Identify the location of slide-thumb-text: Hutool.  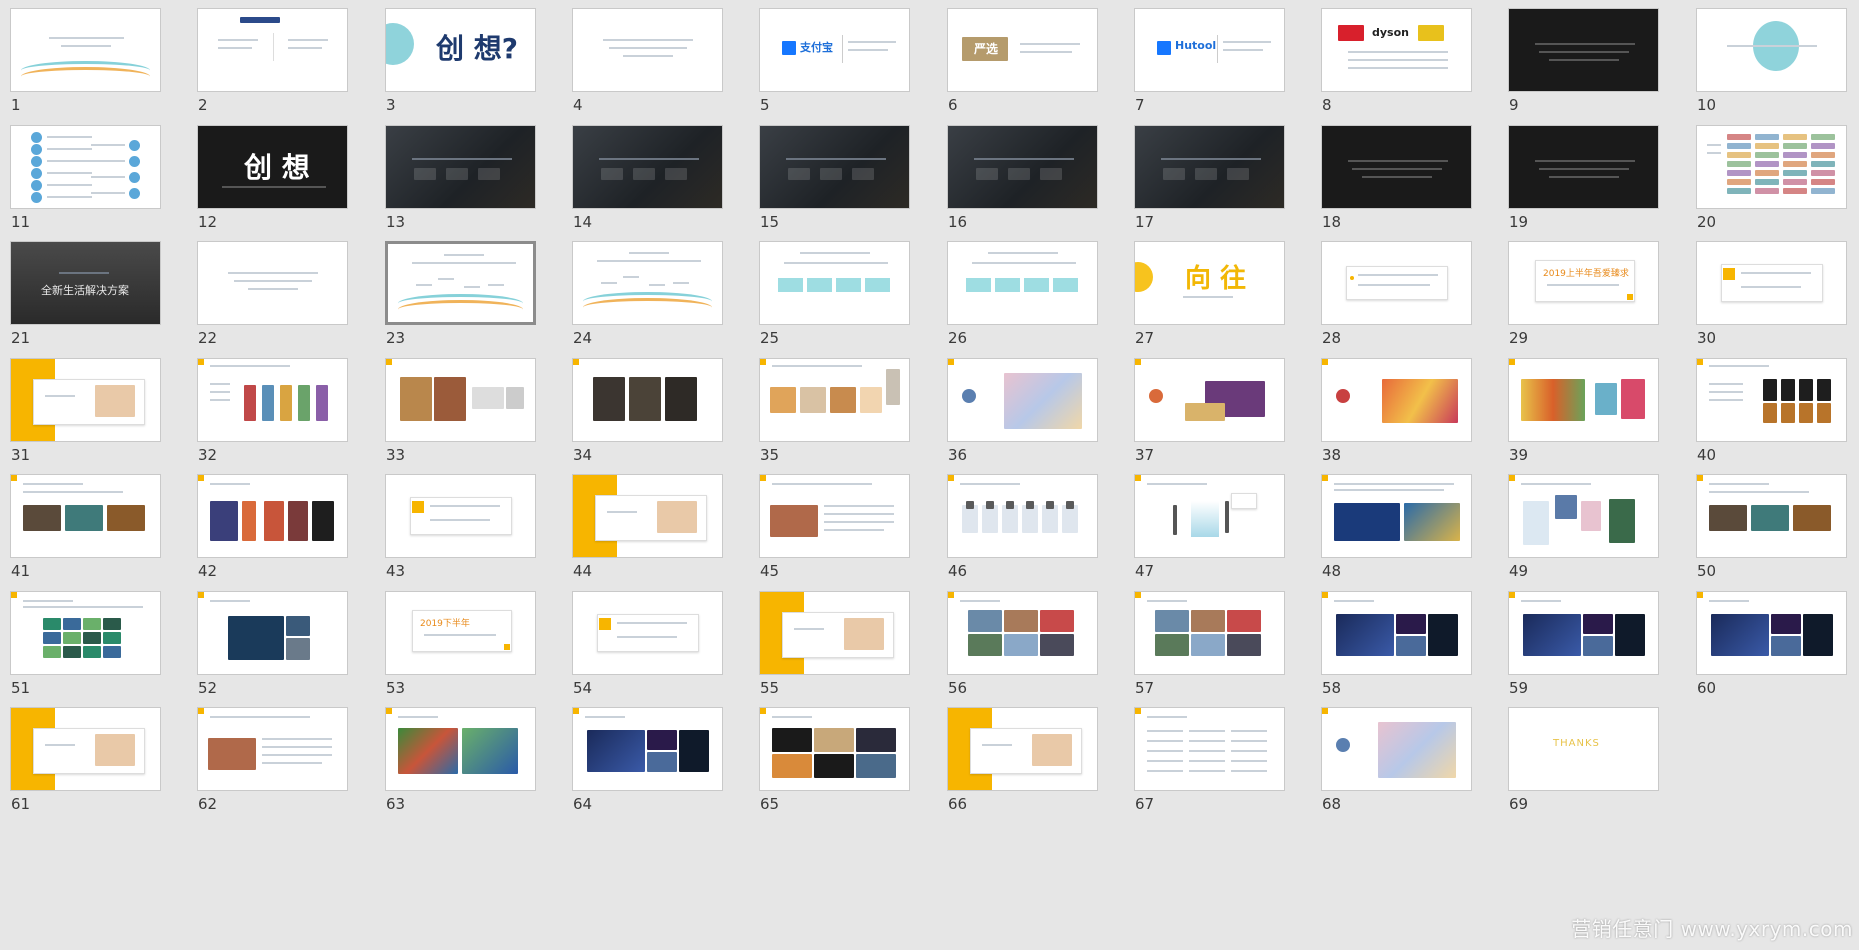
(1196, 45).